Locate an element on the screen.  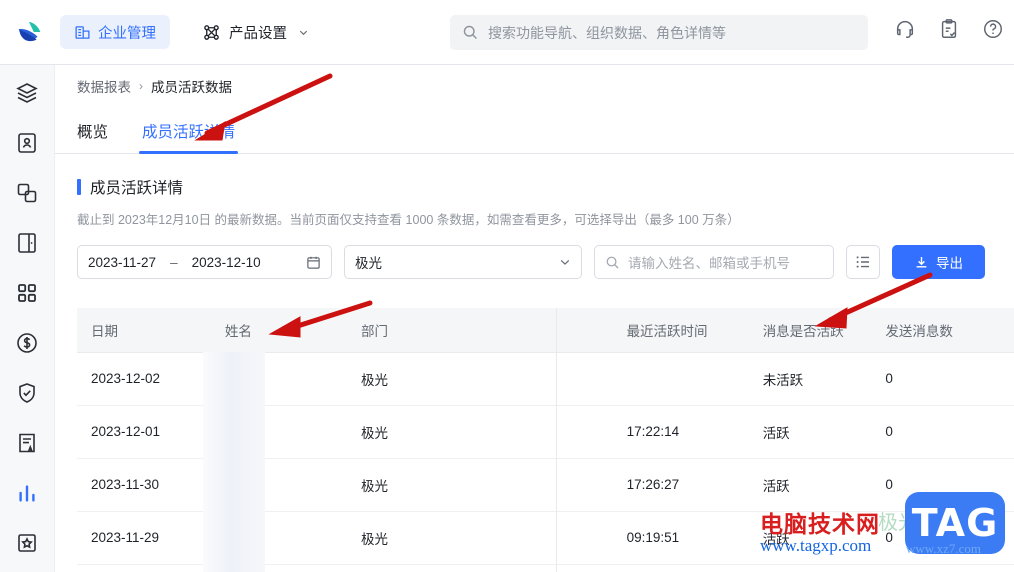
sidebar-item-copy-duplicate-icon is located at coordinates (27, 193).